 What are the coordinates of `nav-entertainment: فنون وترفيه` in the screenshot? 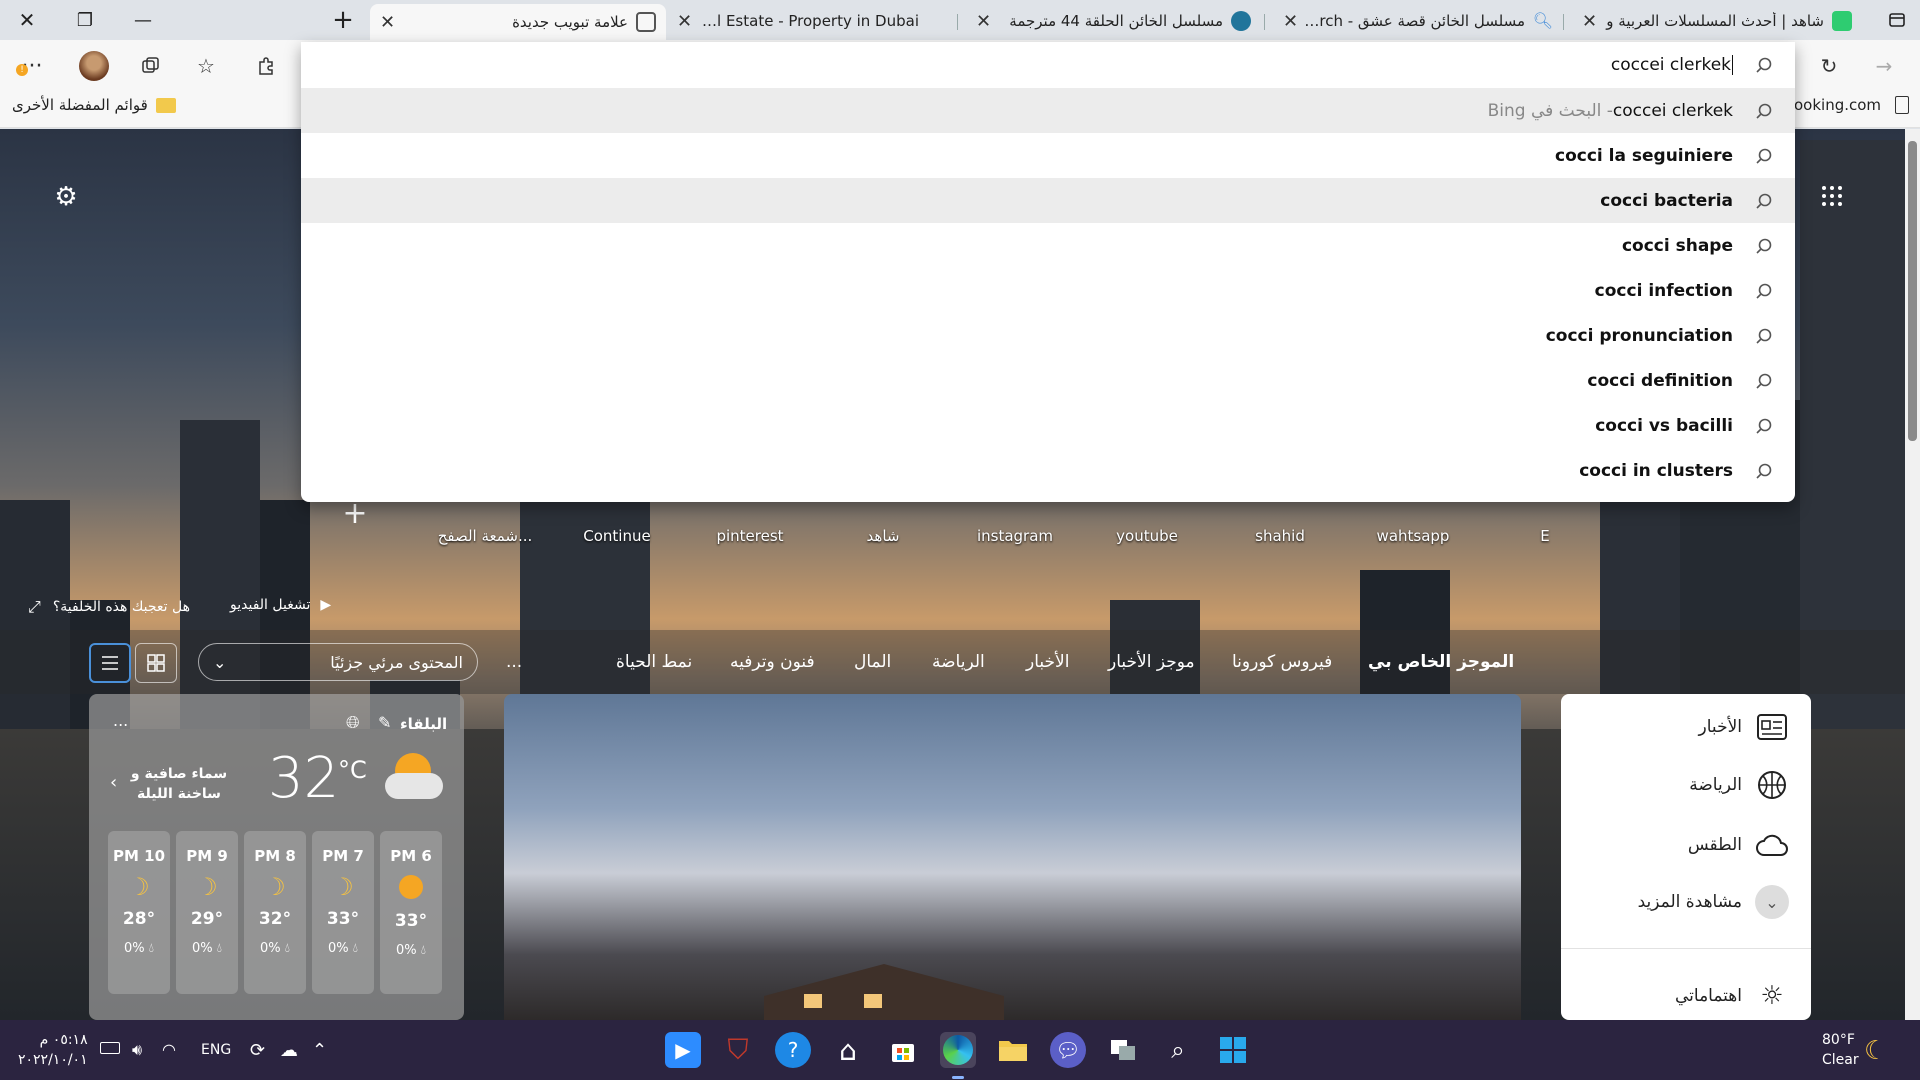 It's located at (772, 662).